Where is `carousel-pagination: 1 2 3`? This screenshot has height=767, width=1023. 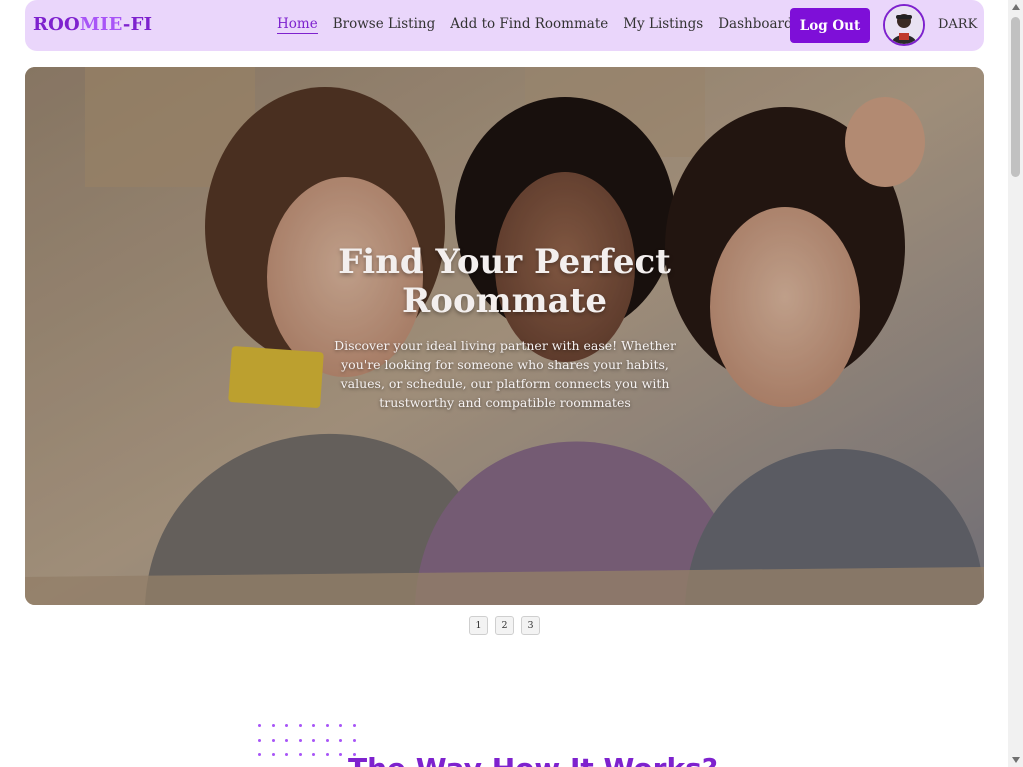
carousel-pagination: 1 2 3 is located at coordinates (504, 625).